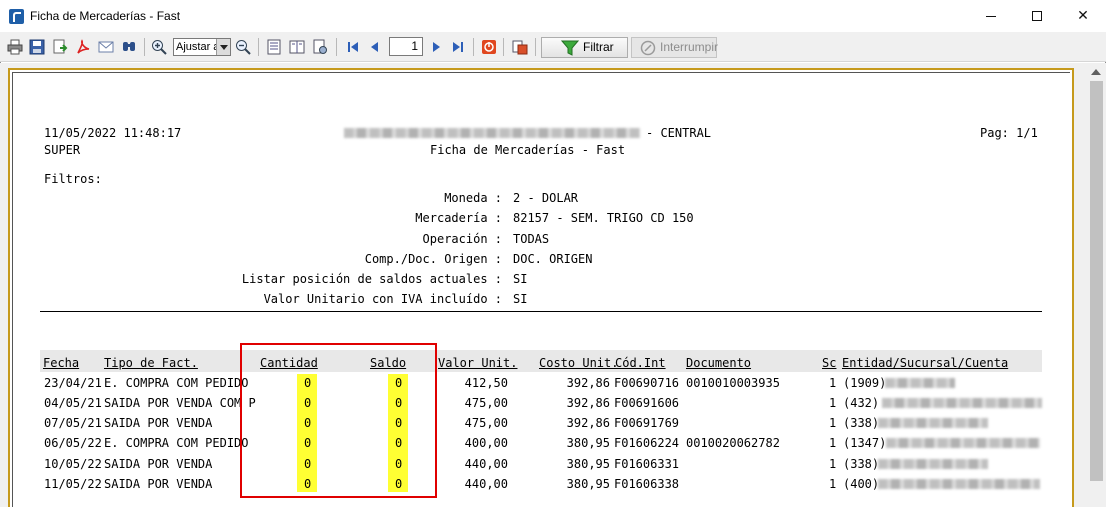  I want to click on column-header-fecha: Fecha, so click(61, 363).